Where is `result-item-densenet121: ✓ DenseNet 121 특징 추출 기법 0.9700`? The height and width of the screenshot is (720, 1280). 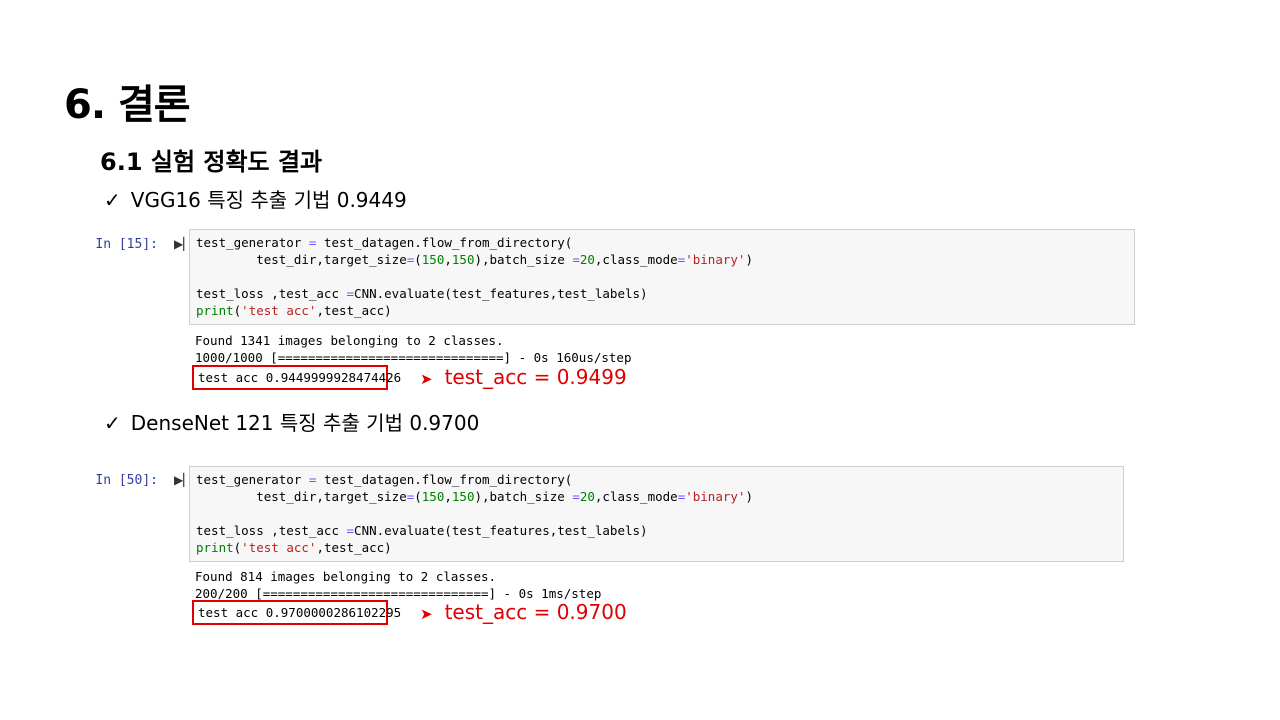
result-item-densenet121: ✓ DenseNet 121 특징 추출 기법 0.9700 is located at coordinates (291, 421).